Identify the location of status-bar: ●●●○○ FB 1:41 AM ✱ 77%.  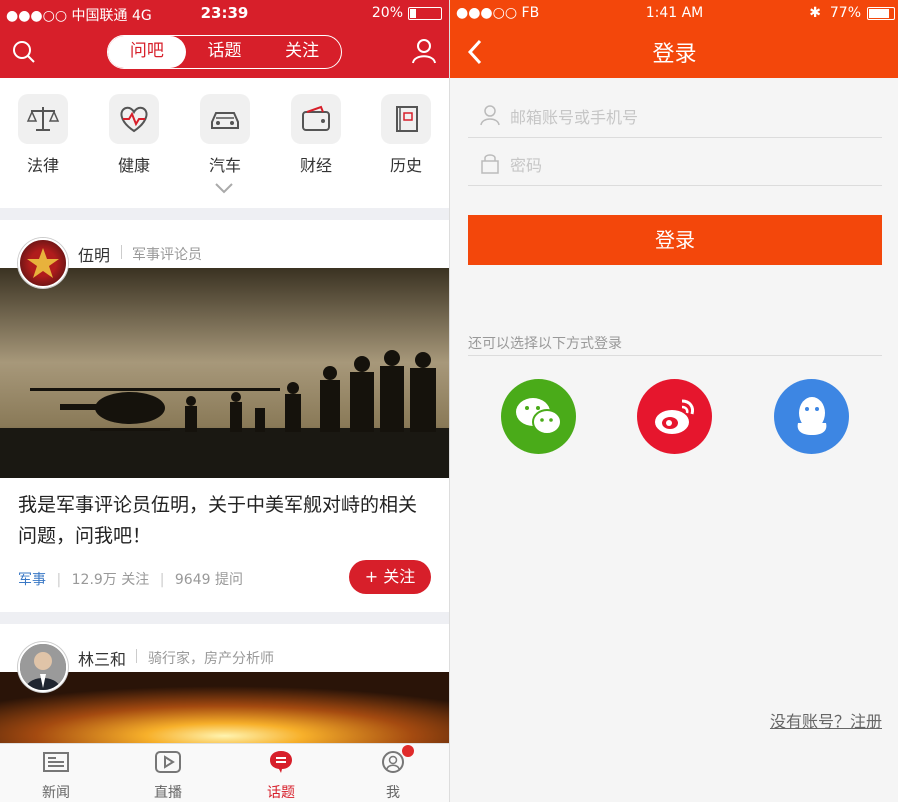
(674, 13).